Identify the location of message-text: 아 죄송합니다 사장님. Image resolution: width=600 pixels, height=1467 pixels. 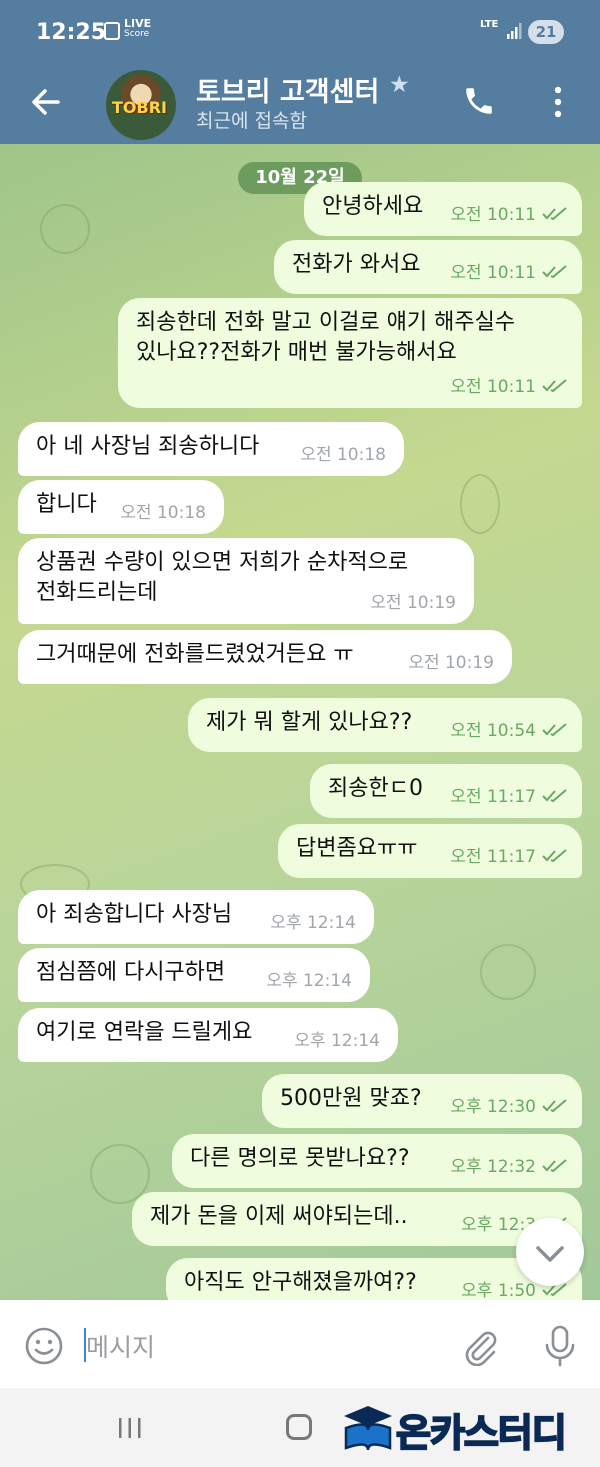
(134, 914).